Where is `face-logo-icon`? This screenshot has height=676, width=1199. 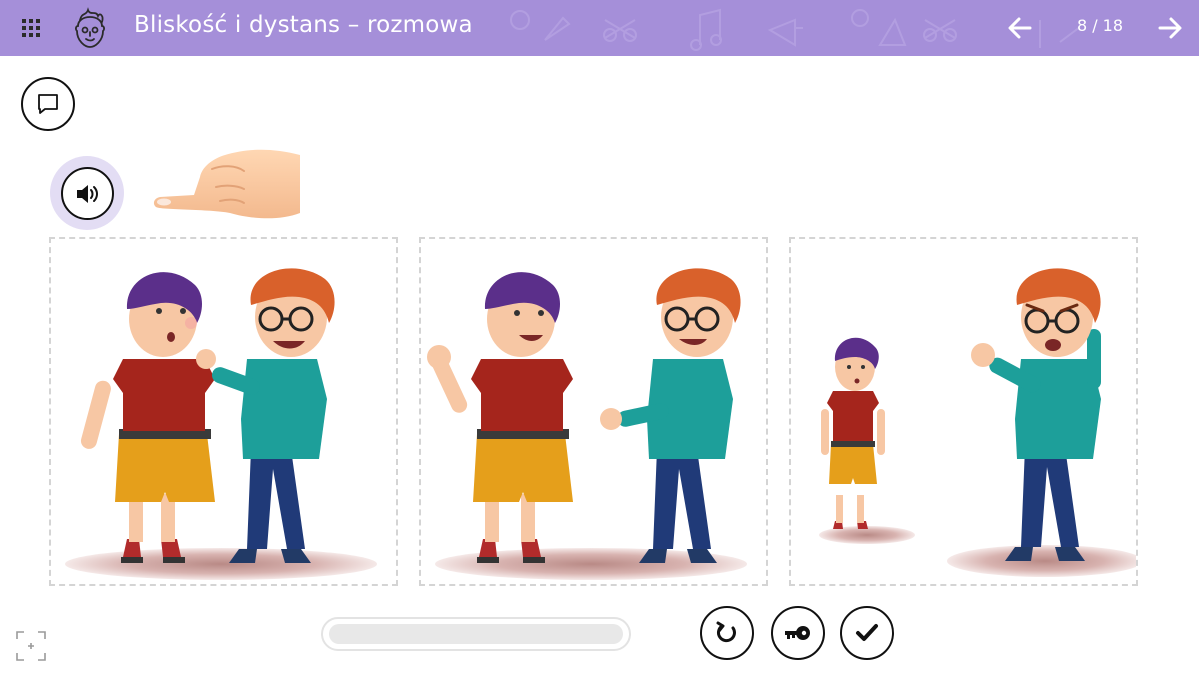 face-logo-icon is located at coordinates (90, 27).